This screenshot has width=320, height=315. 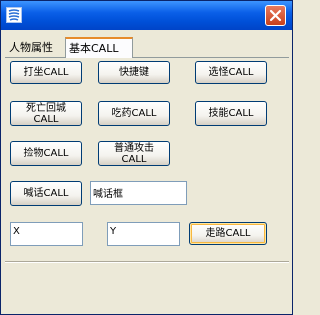 I want to click on tab-character-attributes: 人物属性, so click(x=35, y=48).